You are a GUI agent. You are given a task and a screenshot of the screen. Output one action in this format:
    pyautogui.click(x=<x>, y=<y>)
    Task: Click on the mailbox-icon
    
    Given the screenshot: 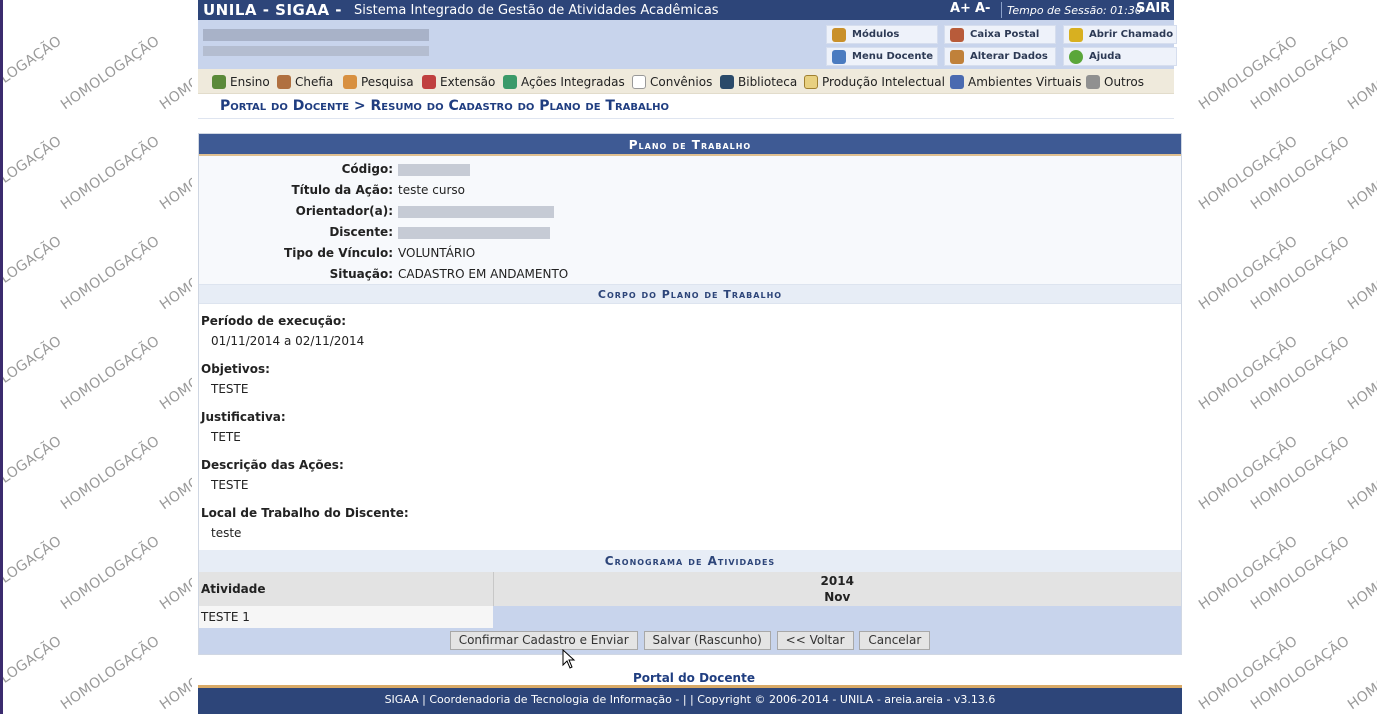 What is the action you would take?
    pyautogui.click(x=957, y=35)
    